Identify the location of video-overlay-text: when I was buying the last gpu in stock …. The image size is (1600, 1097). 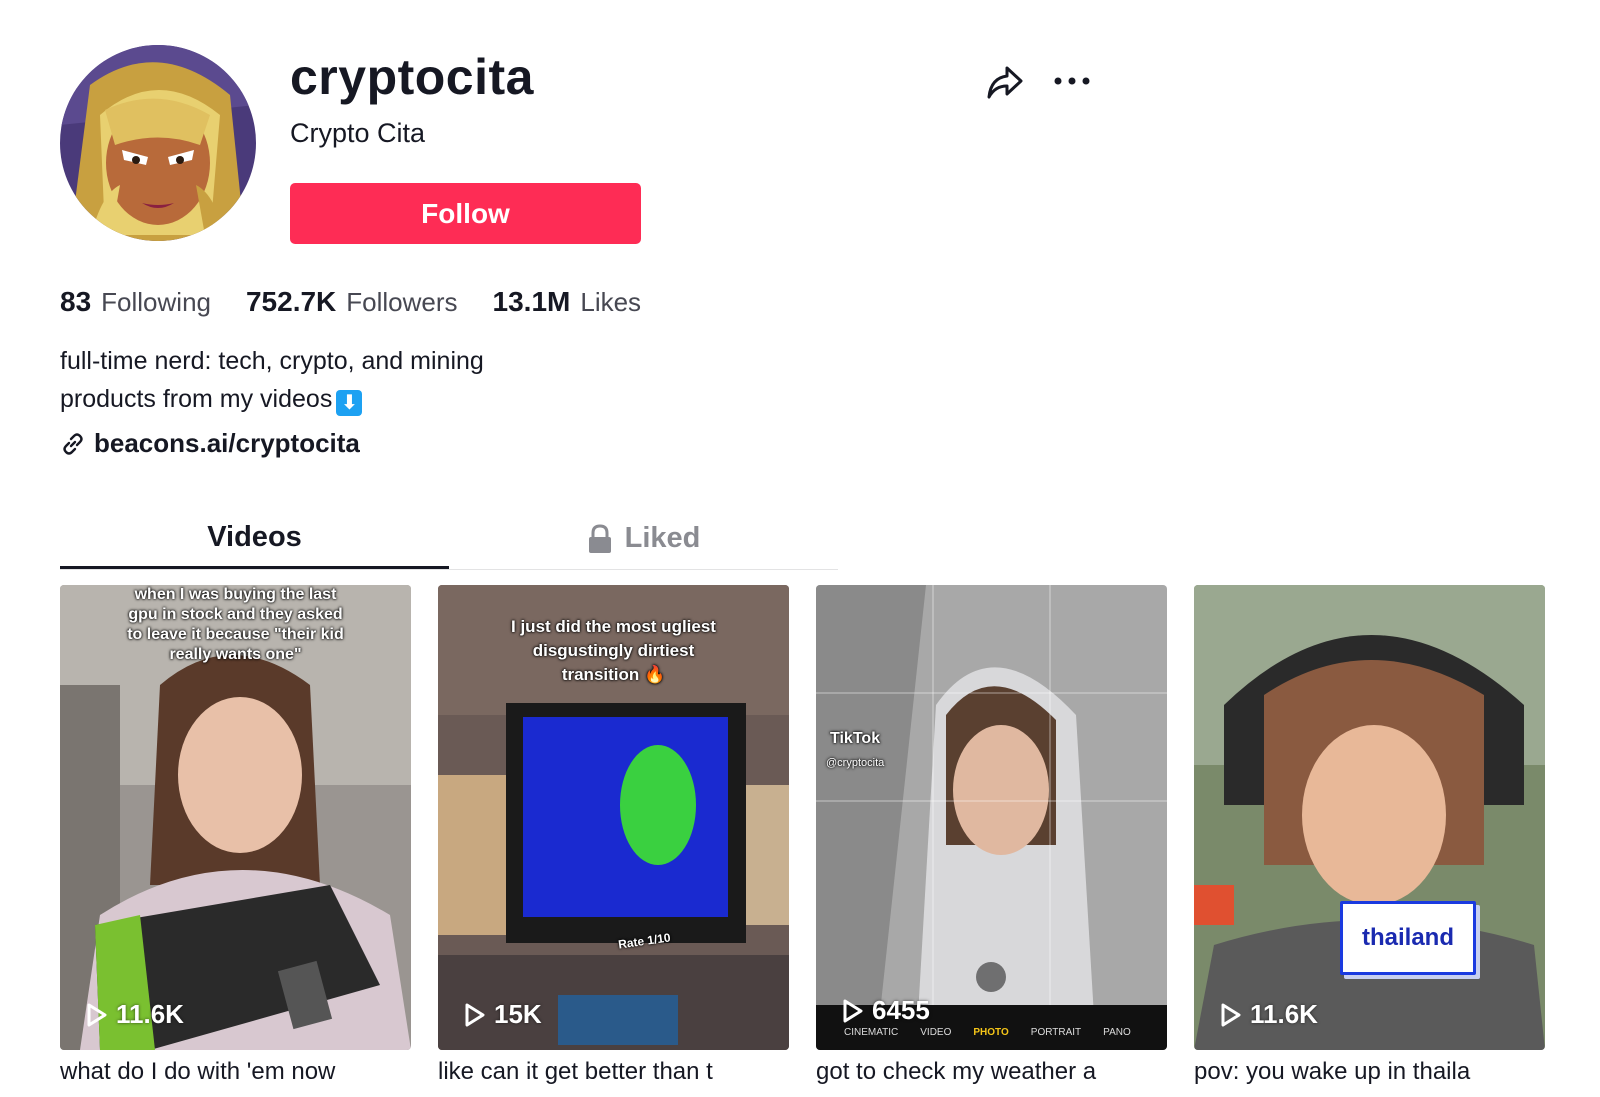
(235, 624).